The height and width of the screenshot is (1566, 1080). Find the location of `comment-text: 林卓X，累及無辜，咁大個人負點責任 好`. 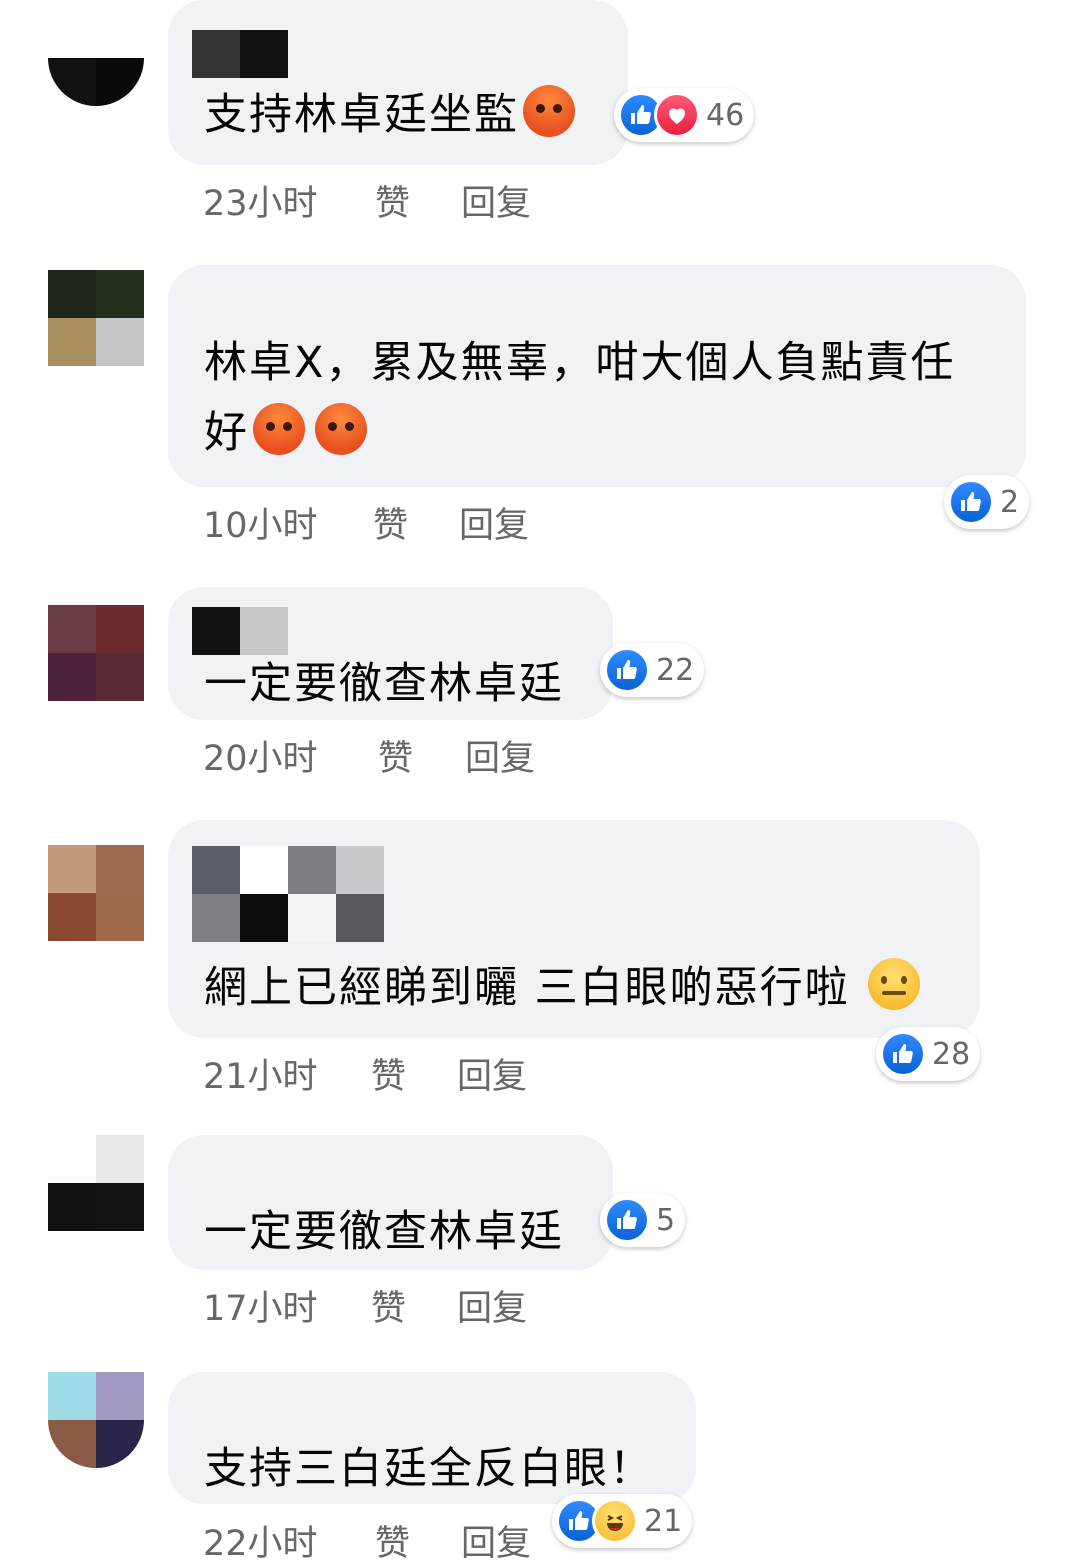

comment-text: 林卓X，累及無辜，咁大個人負點責任 好 is located at coordinates (579, 398).